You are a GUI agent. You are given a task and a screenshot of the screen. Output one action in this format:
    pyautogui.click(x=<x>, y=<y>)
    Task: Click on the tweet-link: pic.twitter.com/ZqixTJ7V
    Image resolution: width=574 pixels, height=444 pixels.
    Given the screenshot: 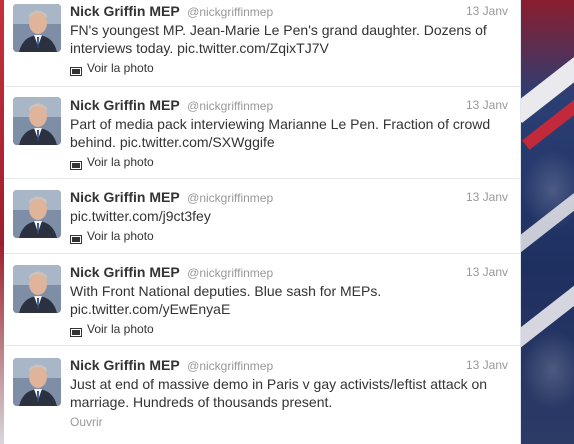 What is the action you would take?
    pyautogui.click(x=253, y=48)
    